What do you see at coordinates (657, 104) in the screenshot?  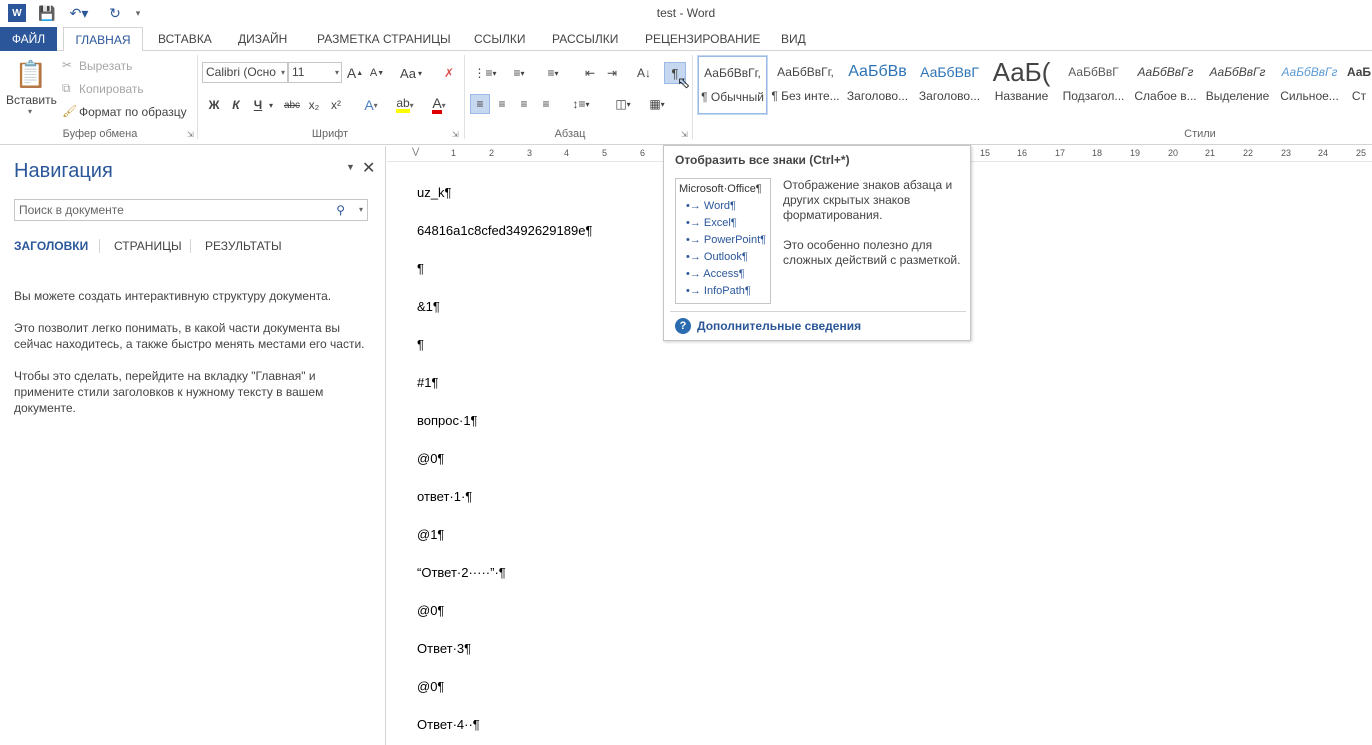 I see `borders-icon: ▦ ▾` at bounding box center [657, 104].